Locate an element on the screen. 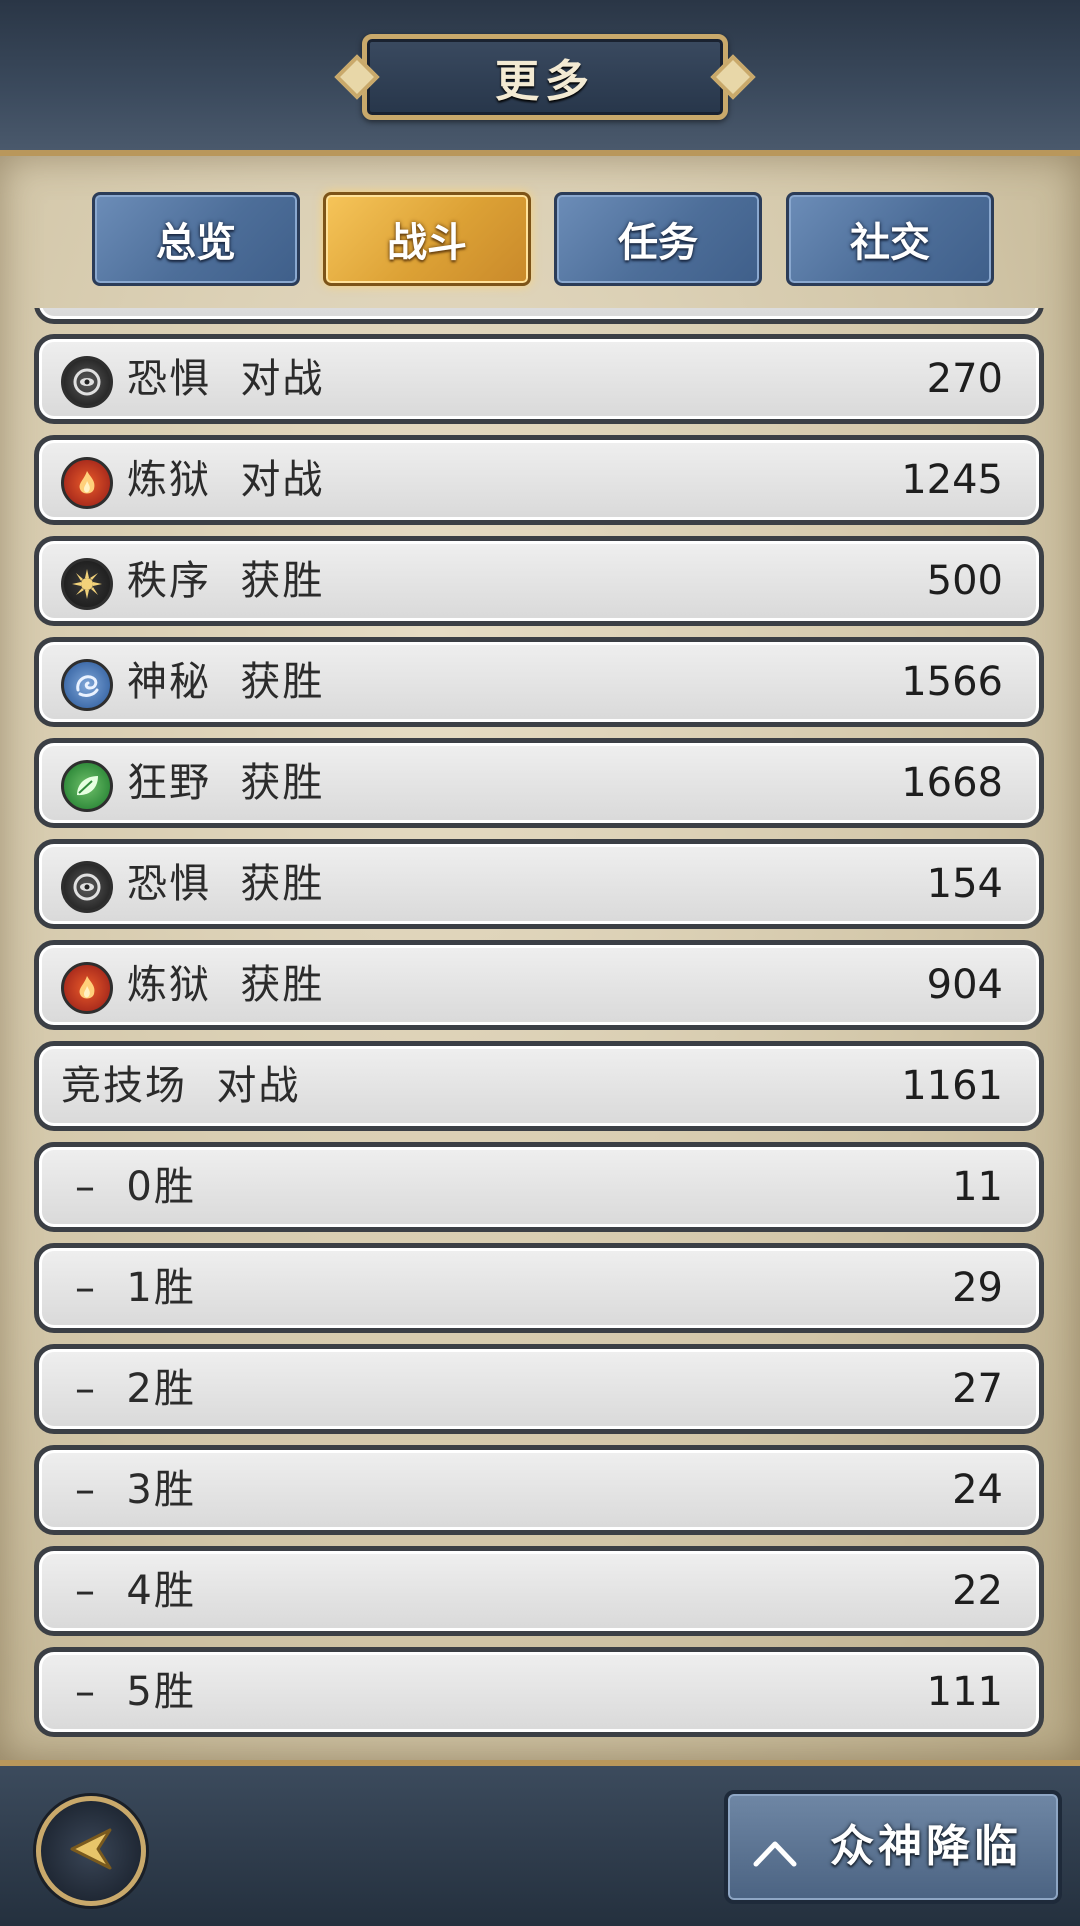  row-value: 270 is located at coordinates (964, 379).